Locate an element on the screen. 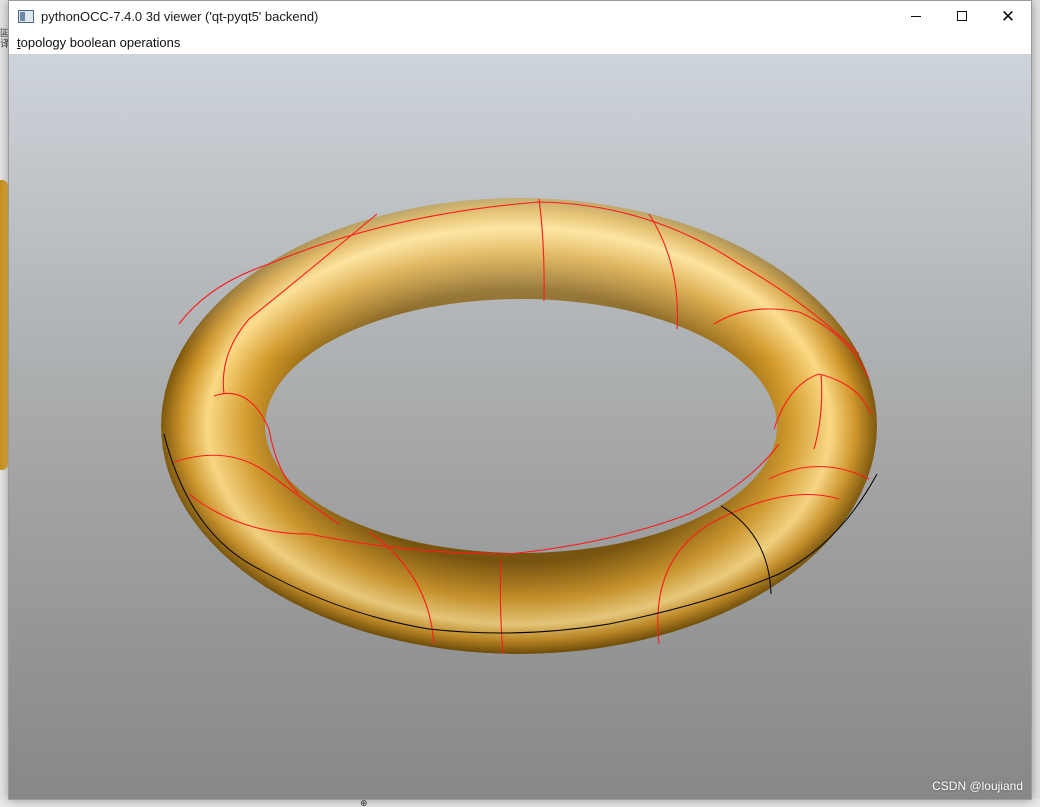  background-window-fragment is located at coordinates (4, 325).